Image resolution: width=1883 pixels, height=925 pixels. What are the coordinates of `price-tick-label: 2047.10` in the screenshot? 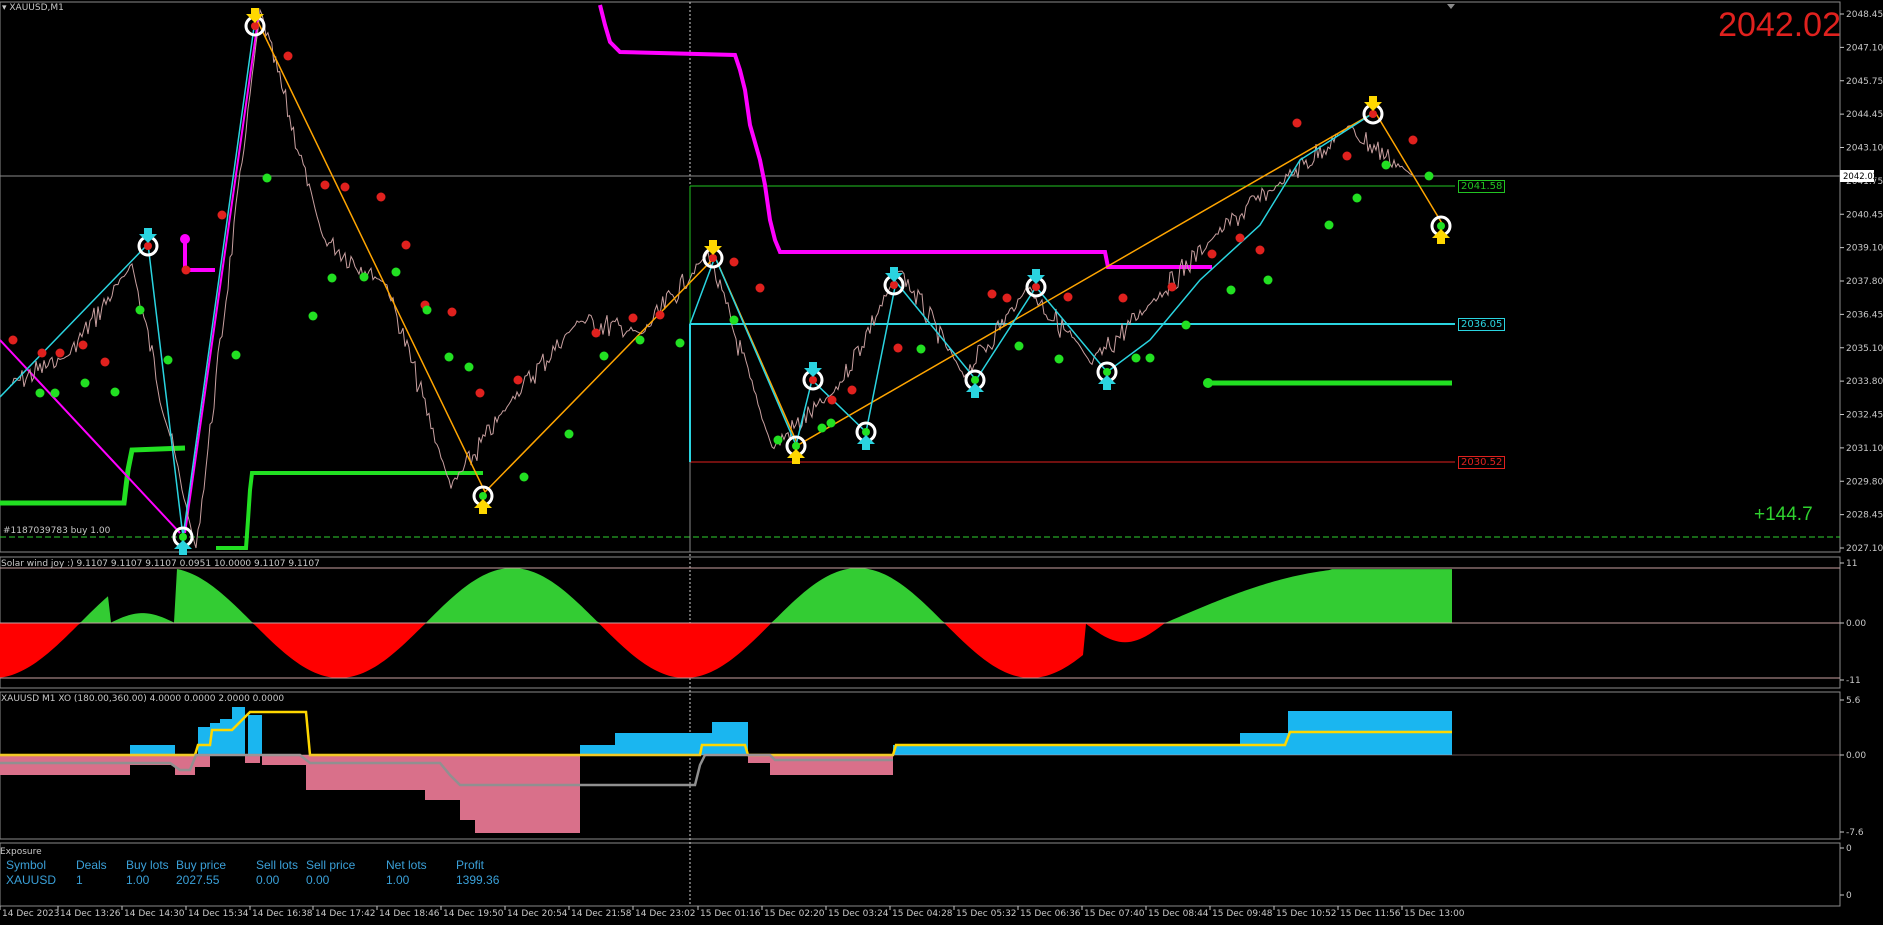 It's located at (1864, 48).